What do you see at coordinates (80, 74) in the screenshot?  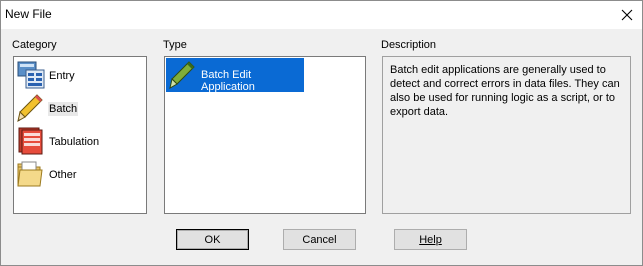 I see `category-item-entry: Entry` at bounding box center [80, 74].